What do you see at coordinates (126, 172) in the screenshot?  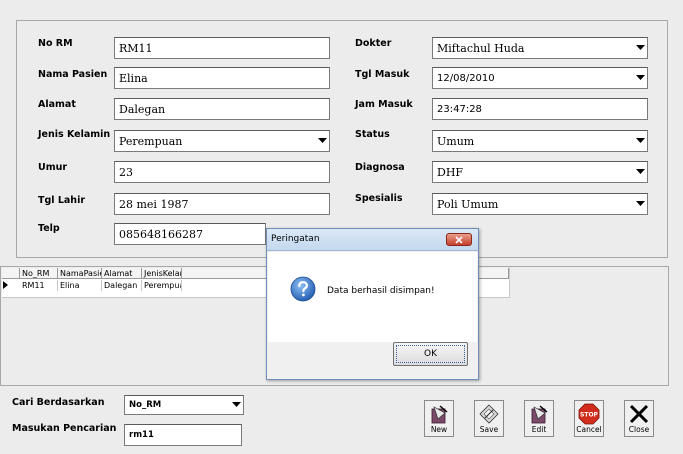 I see `umur-value: 23` at bounding box center [126, 172].